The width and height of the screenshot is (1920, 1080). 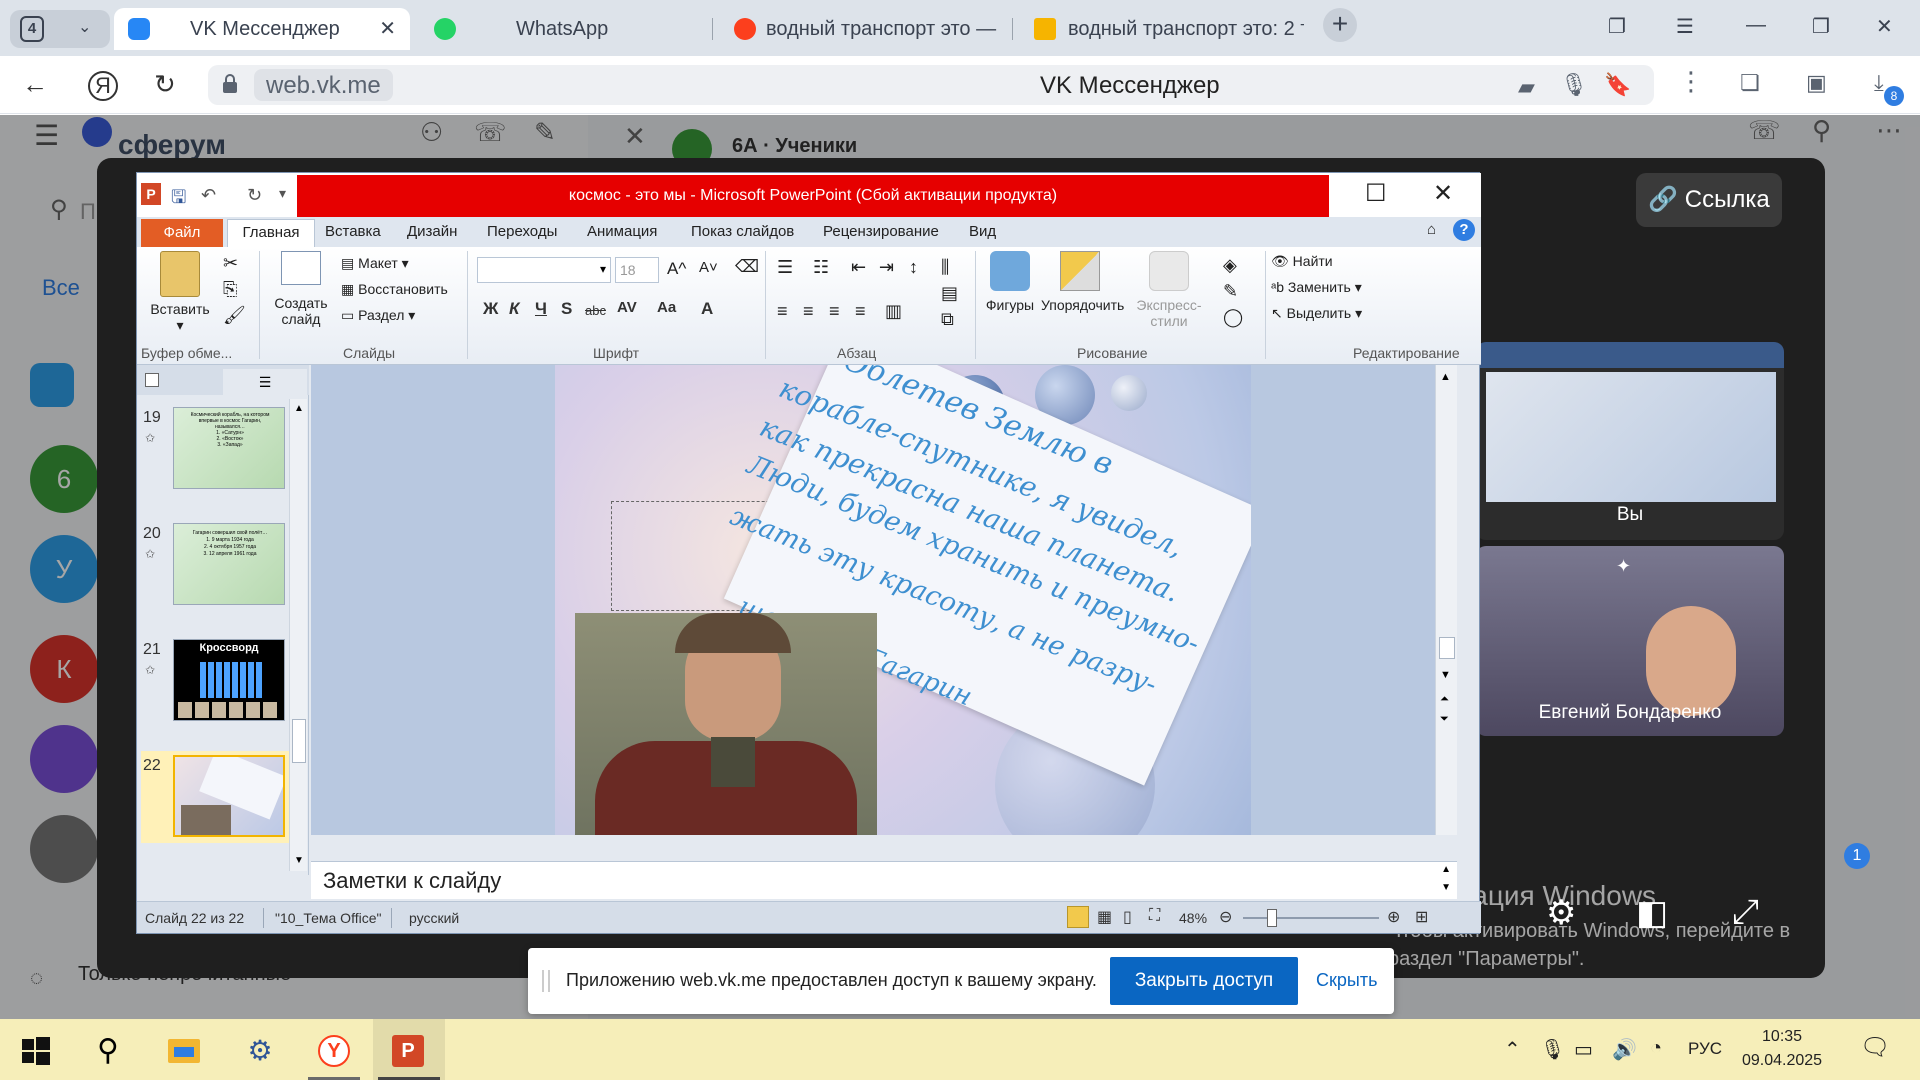 What do you see at coordinates (1875, 1047) in the screenshot?
I see `notifications-icon: 🗨` at bounding box center [1875, 1047].